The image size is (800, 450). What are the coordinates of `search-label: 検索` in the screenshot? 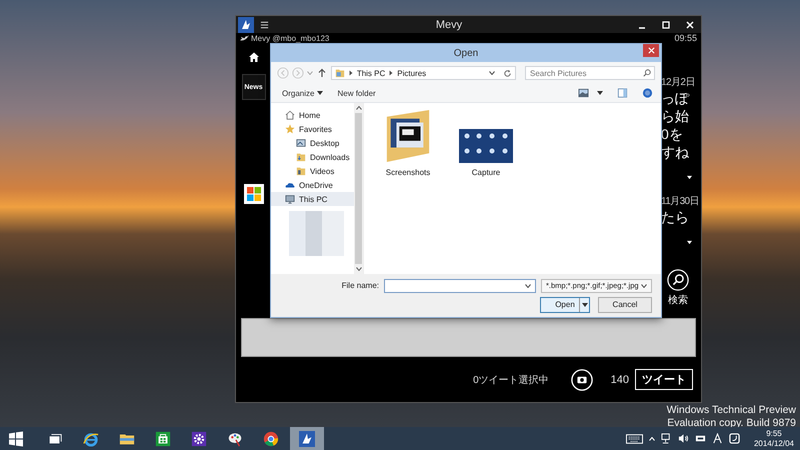 It's located at (678, 300).